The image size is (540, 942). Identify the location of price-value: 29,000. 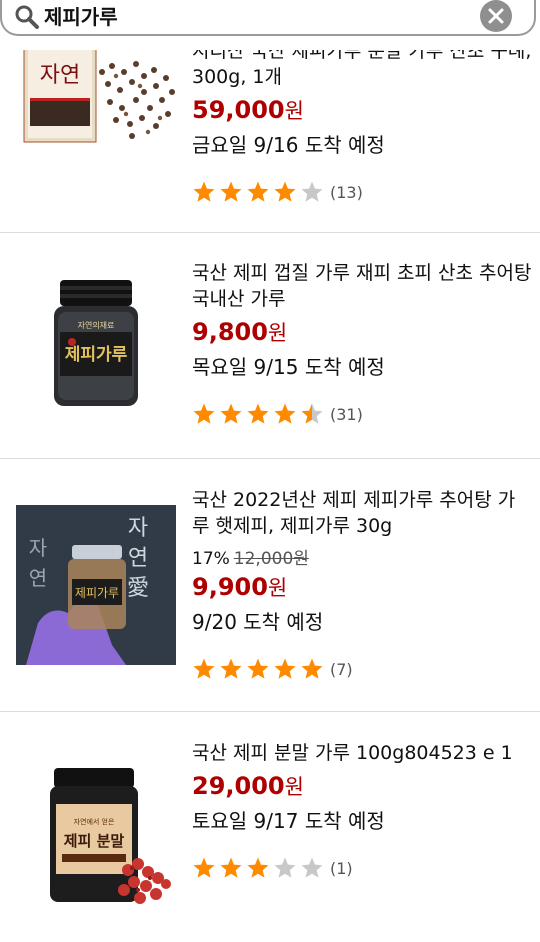
(238, 786).